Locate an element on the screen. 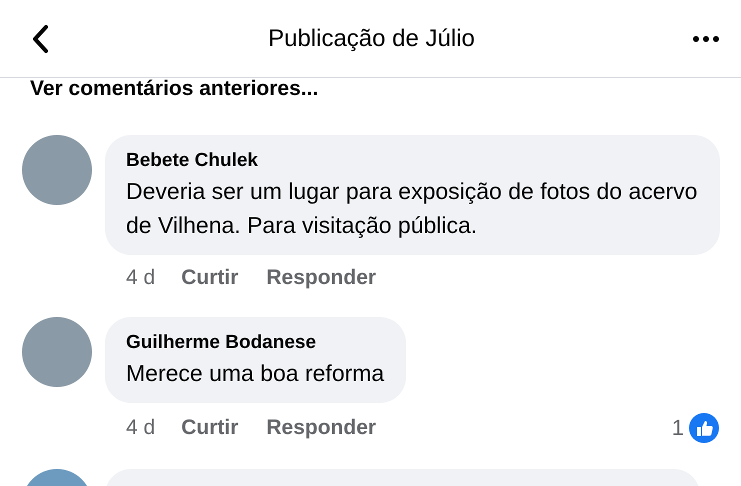 This screenshot has width=741, height=486. reaction-count: 1 is located at coordinates (678, 428).